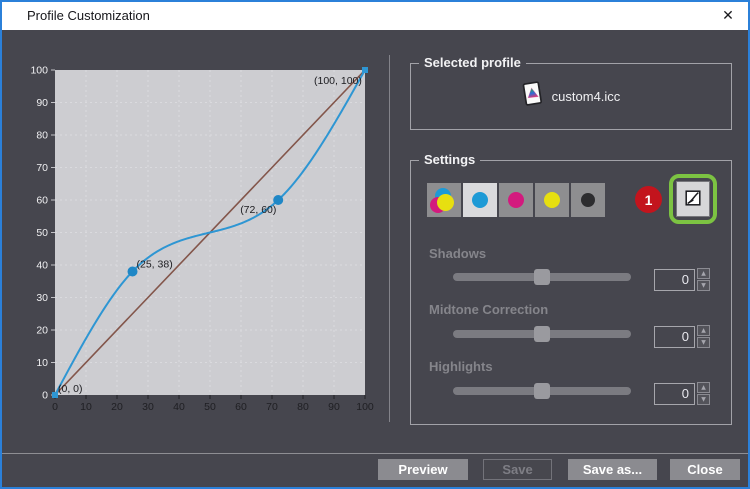  I want to click on title-bar: Profile Customization ✕, so click(375, 16).